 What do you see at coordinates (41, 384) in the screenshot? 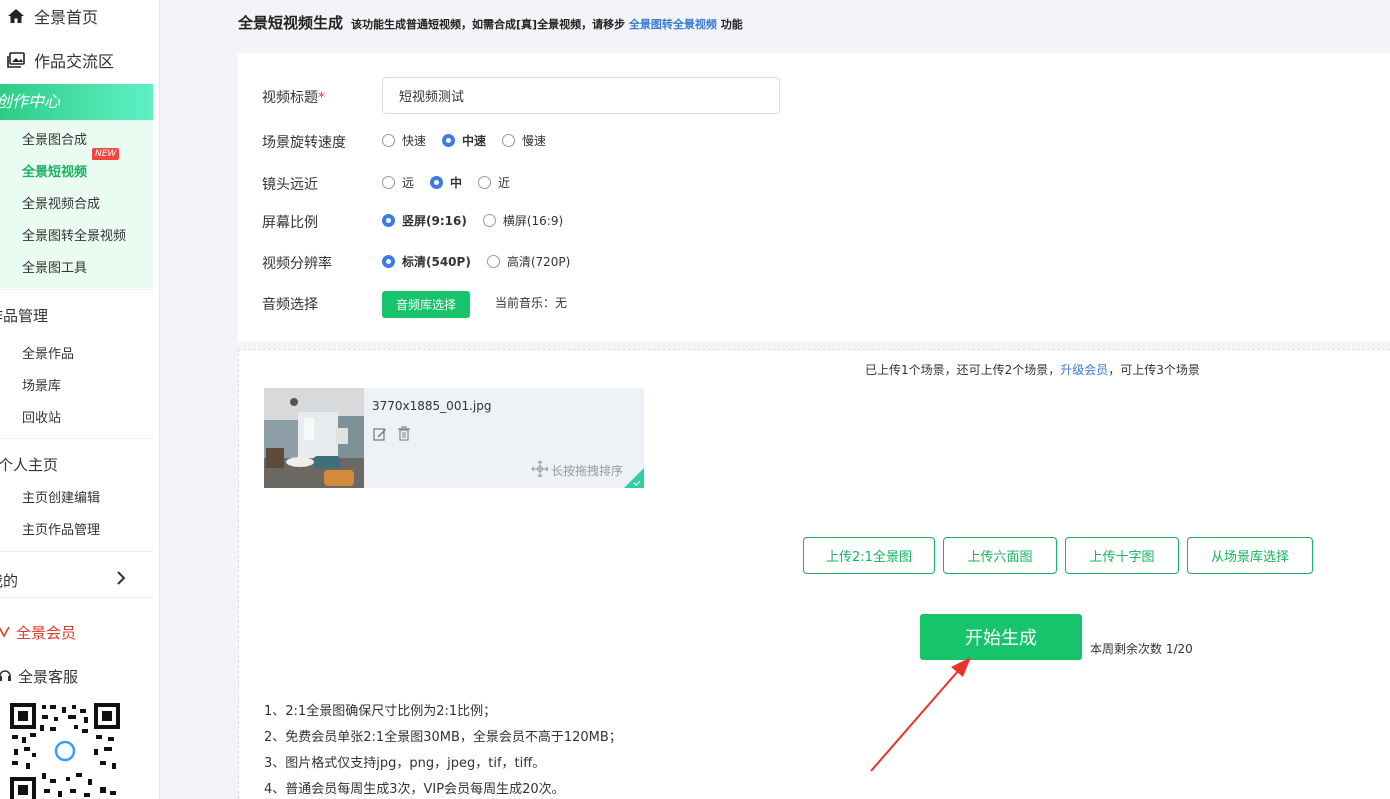
I see `sidebar-item-scene-library: 场景库` at bounding box center [41, 384].